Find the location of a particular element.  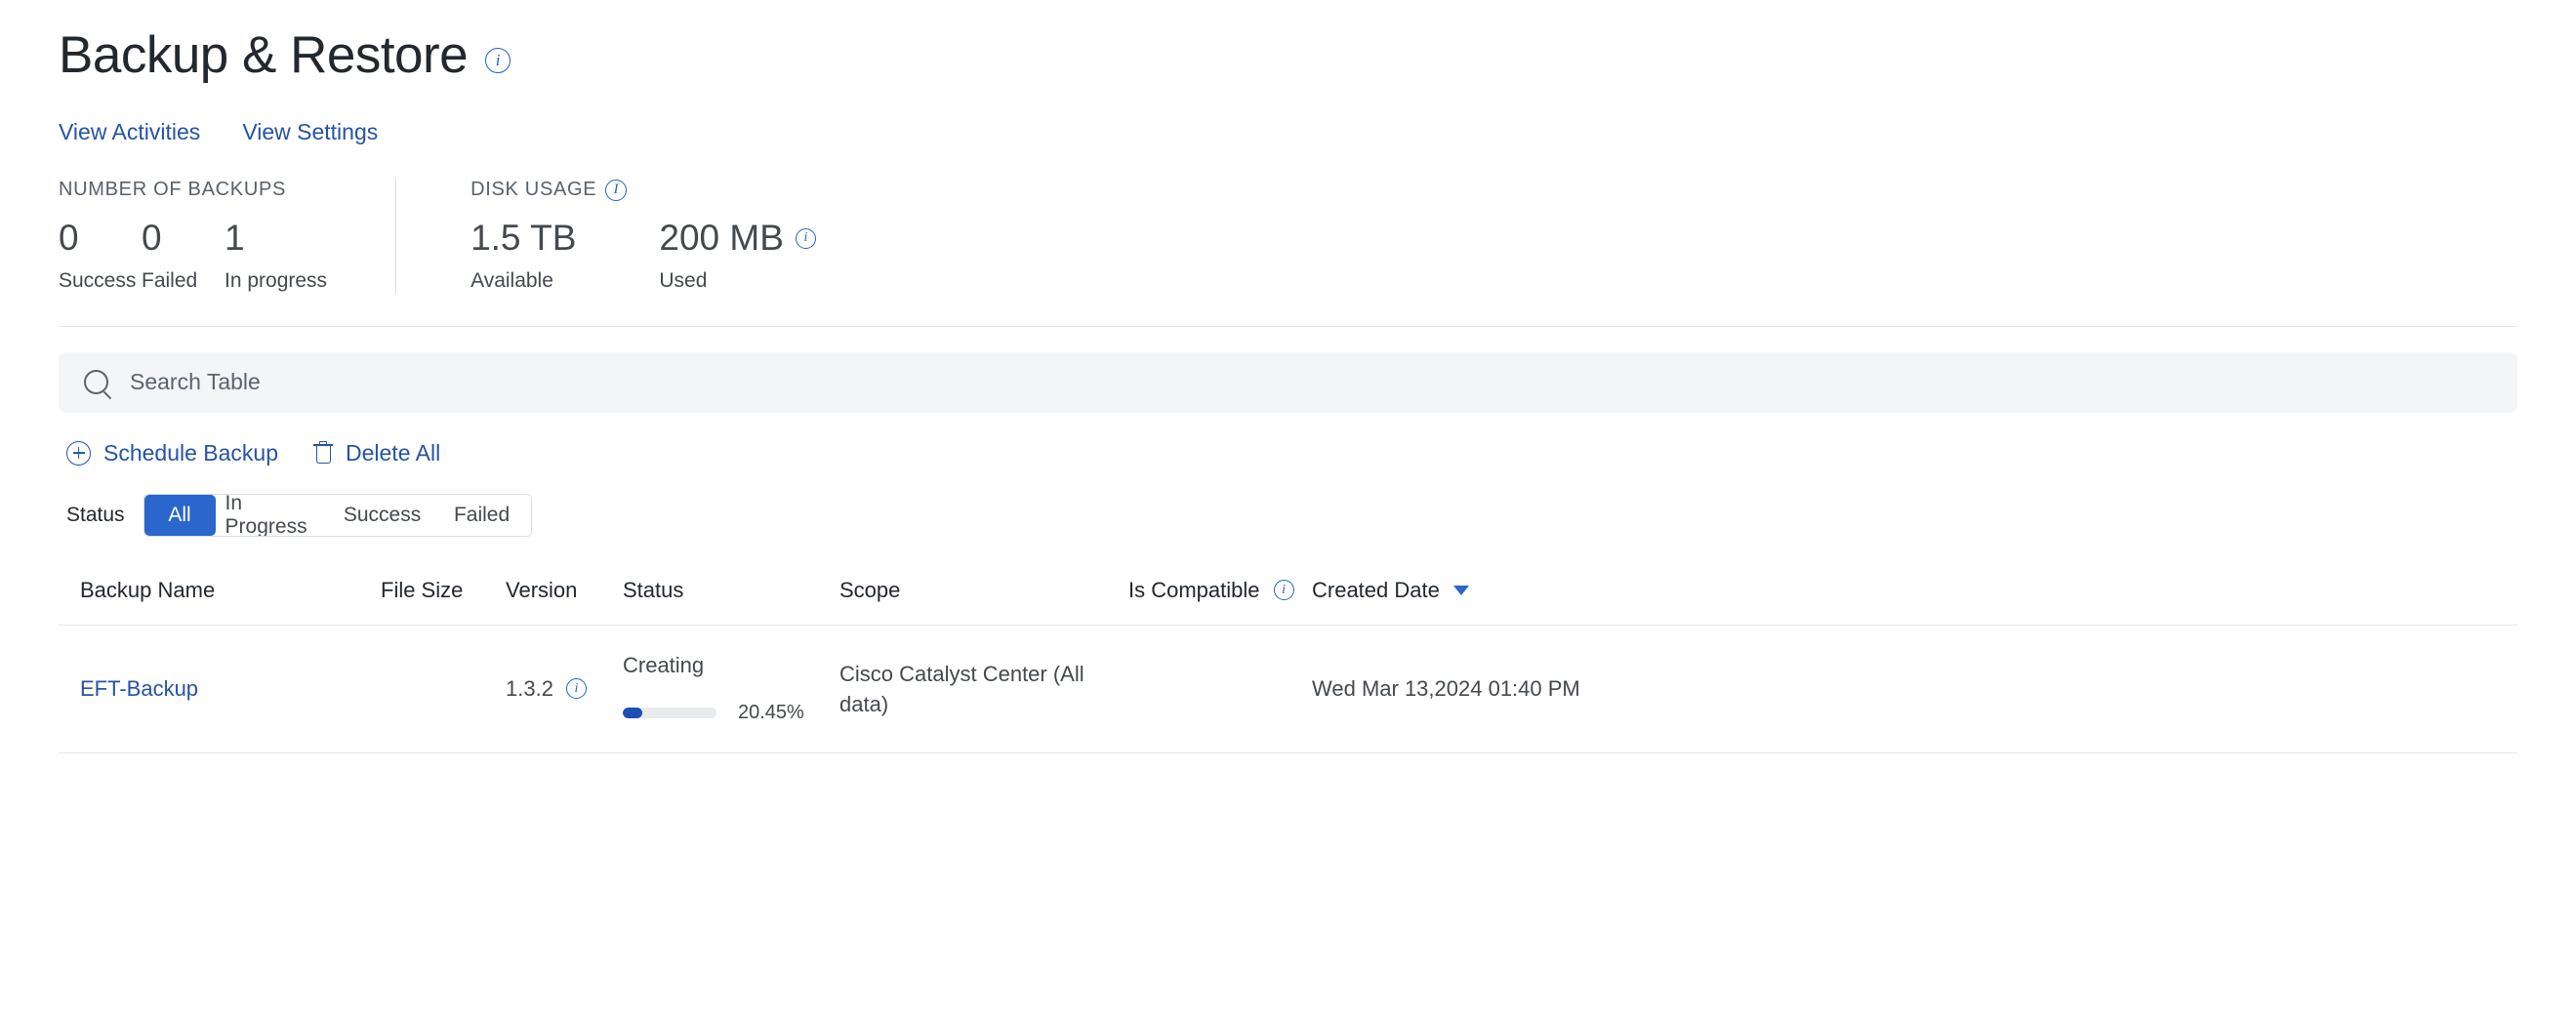

stat-used-value: 200 MB is located at coordinates (721, 238).